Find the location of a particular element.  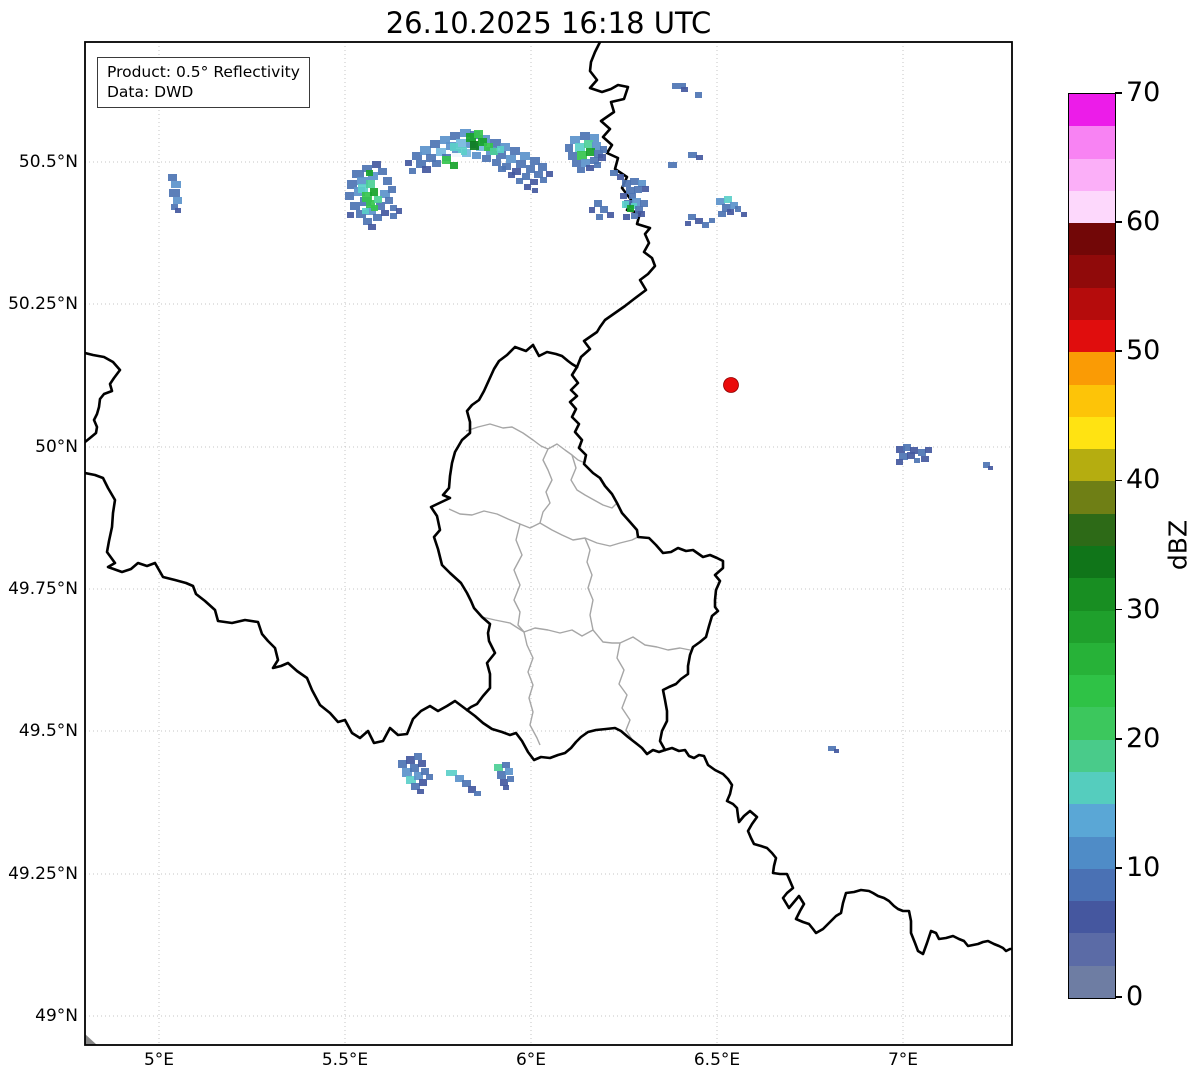

colorbar-tick-label: 30 is located at coordinates (1143, 609).